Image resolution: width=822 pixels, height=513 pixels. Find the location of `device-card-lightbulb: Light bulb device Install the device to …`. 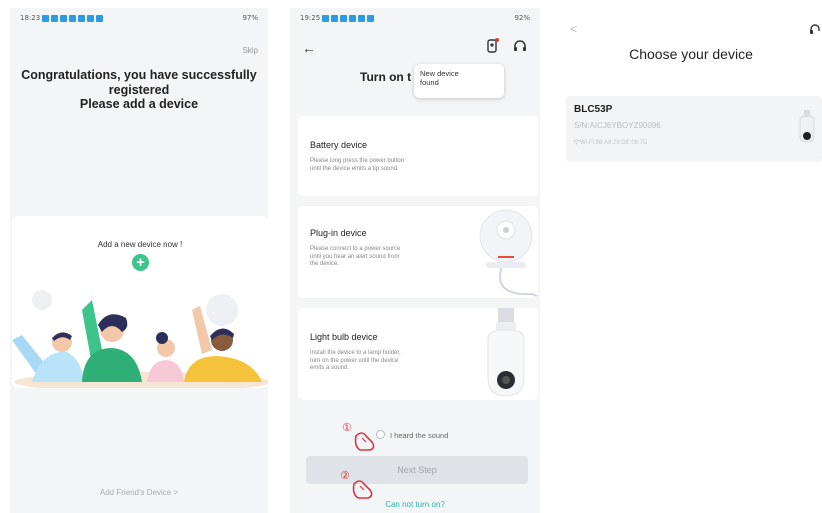

device-card-lightbulb: Light bulb device Install the device to … is located at coordinates (418, 354).